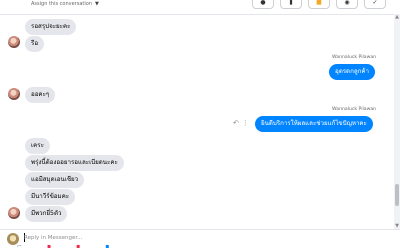 The image size is (400, 251). I want to click on incoming-message: ออคะๆ, so click(40, 95).